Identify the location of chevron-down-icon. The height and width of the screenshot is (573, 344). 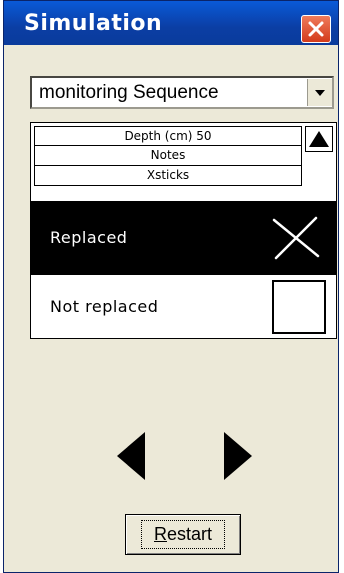
(320, 92).